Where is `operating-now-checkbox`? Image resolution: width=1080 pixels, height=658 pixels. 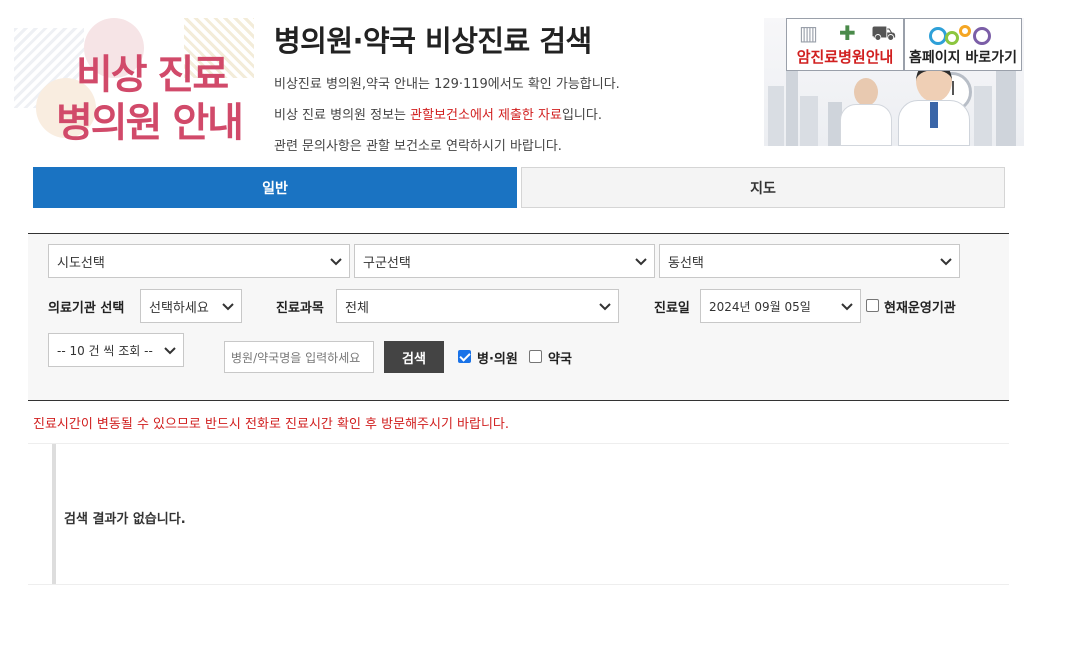 operating-now-checkbox is located at coordinates (872, 305).